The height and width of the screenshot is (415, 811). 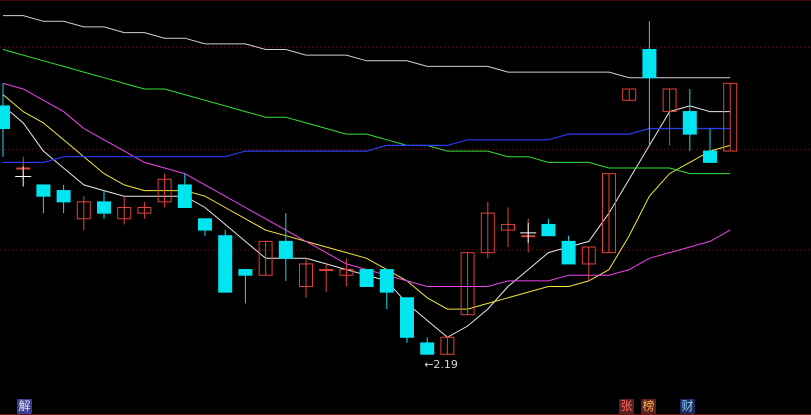 I want to click on cai-badge: 财, so click(x=687, y=406).